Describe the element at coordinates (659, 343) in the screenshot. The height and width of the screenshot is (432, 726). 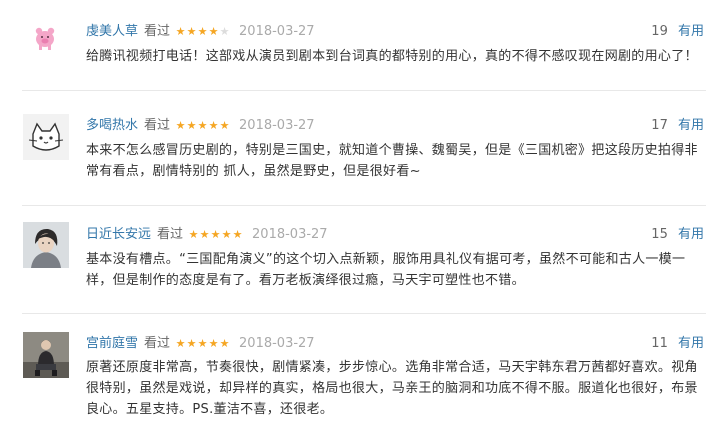
I see `vote-count: 11` at that location.